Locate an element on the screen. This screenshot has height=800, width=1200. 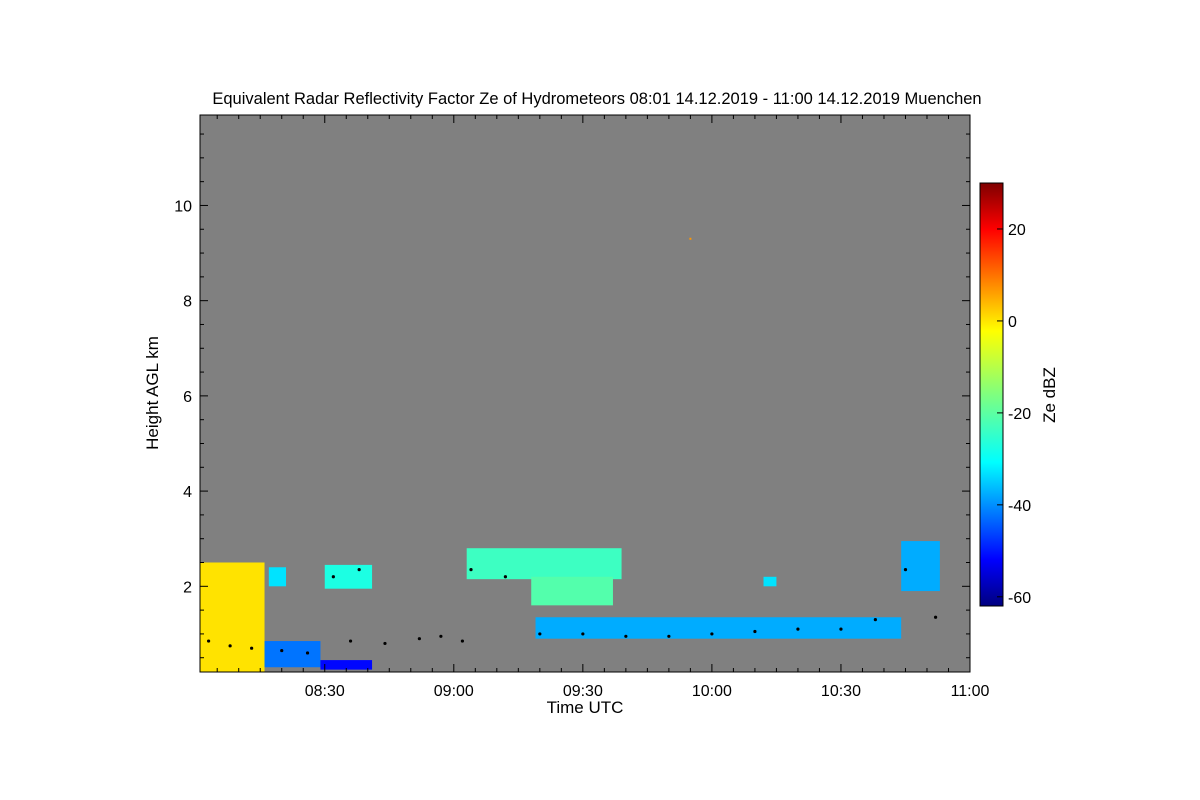
colorbar-tick-label: -60 is located at coordinates (1019, 598).